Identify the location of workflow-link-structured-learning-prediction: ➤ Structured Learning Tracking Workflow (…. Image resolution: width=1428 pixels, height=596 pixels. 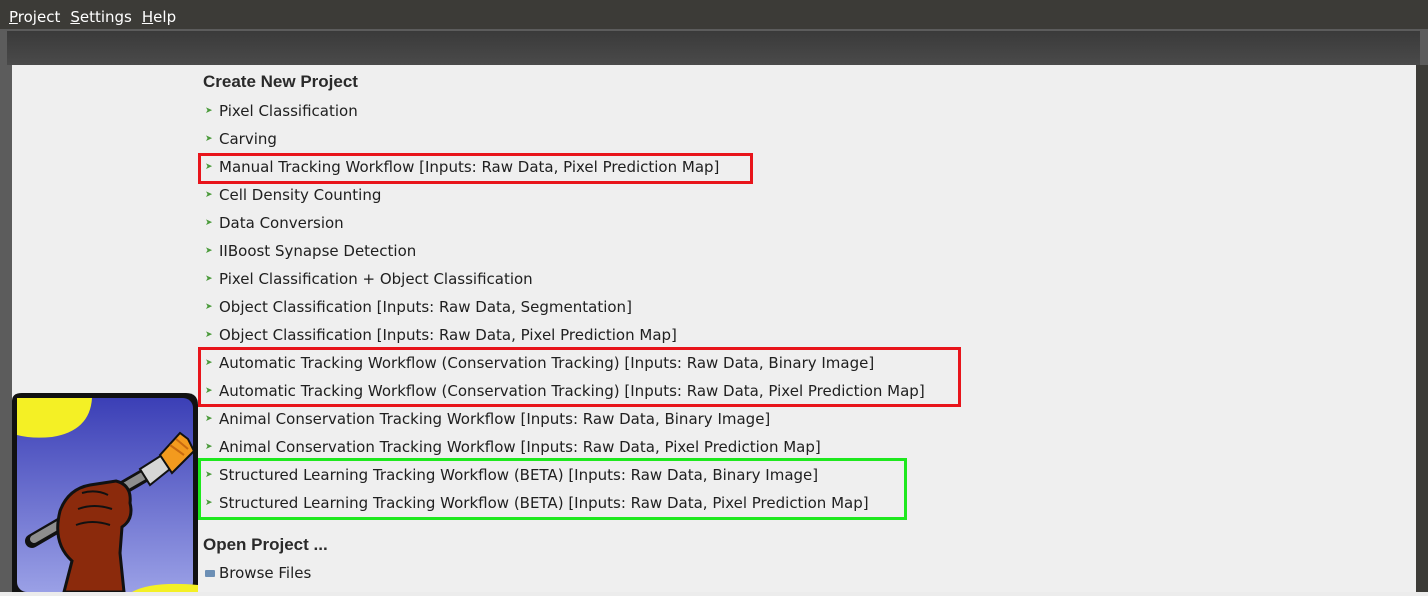
(537, 503).